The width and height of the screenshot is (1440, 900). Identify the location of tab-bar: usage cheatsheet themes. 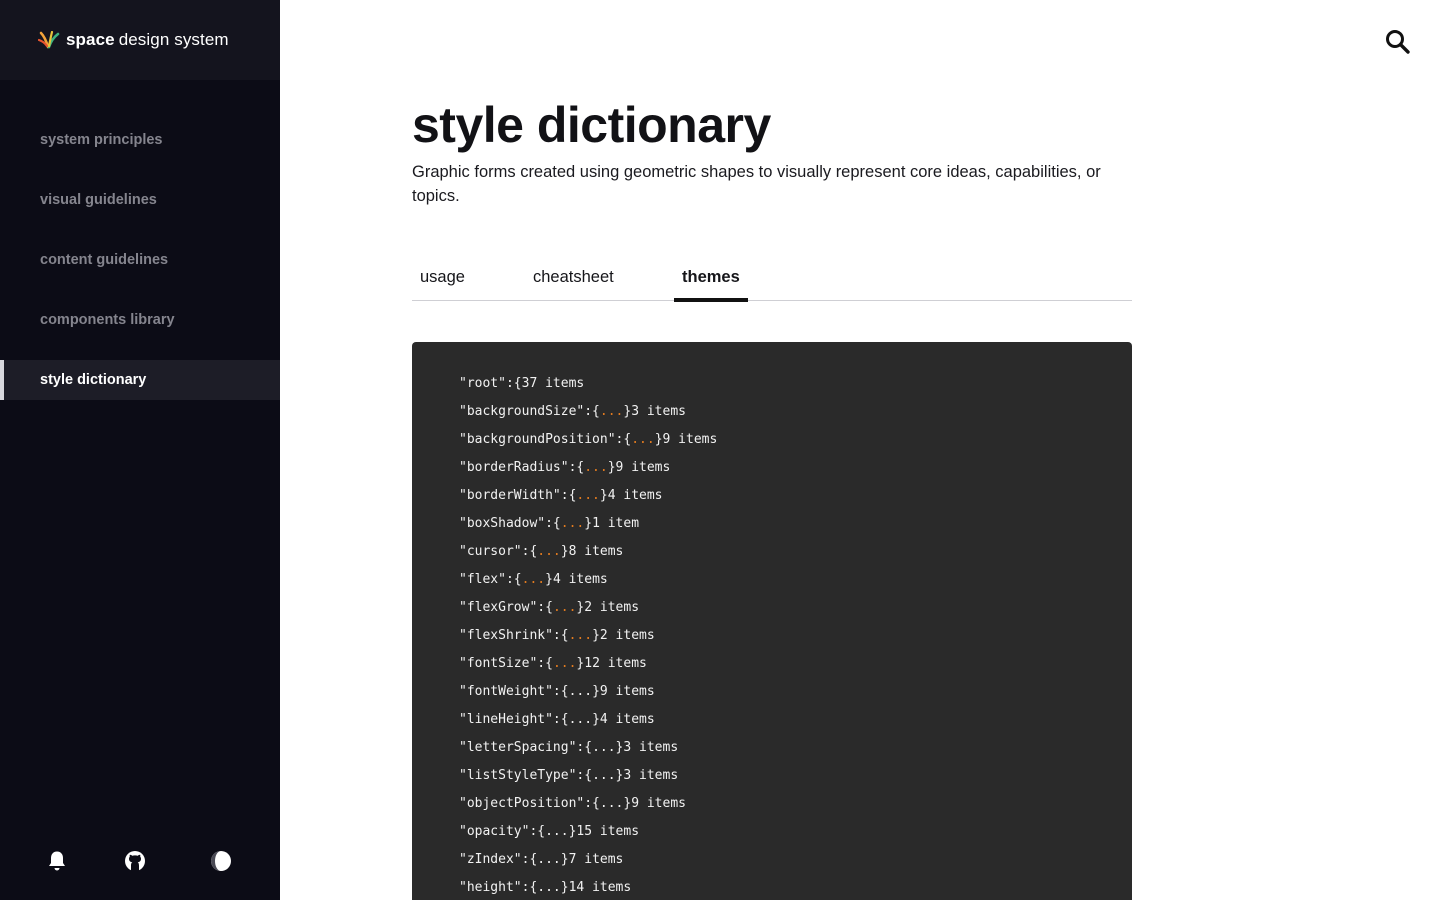
(772, 282).